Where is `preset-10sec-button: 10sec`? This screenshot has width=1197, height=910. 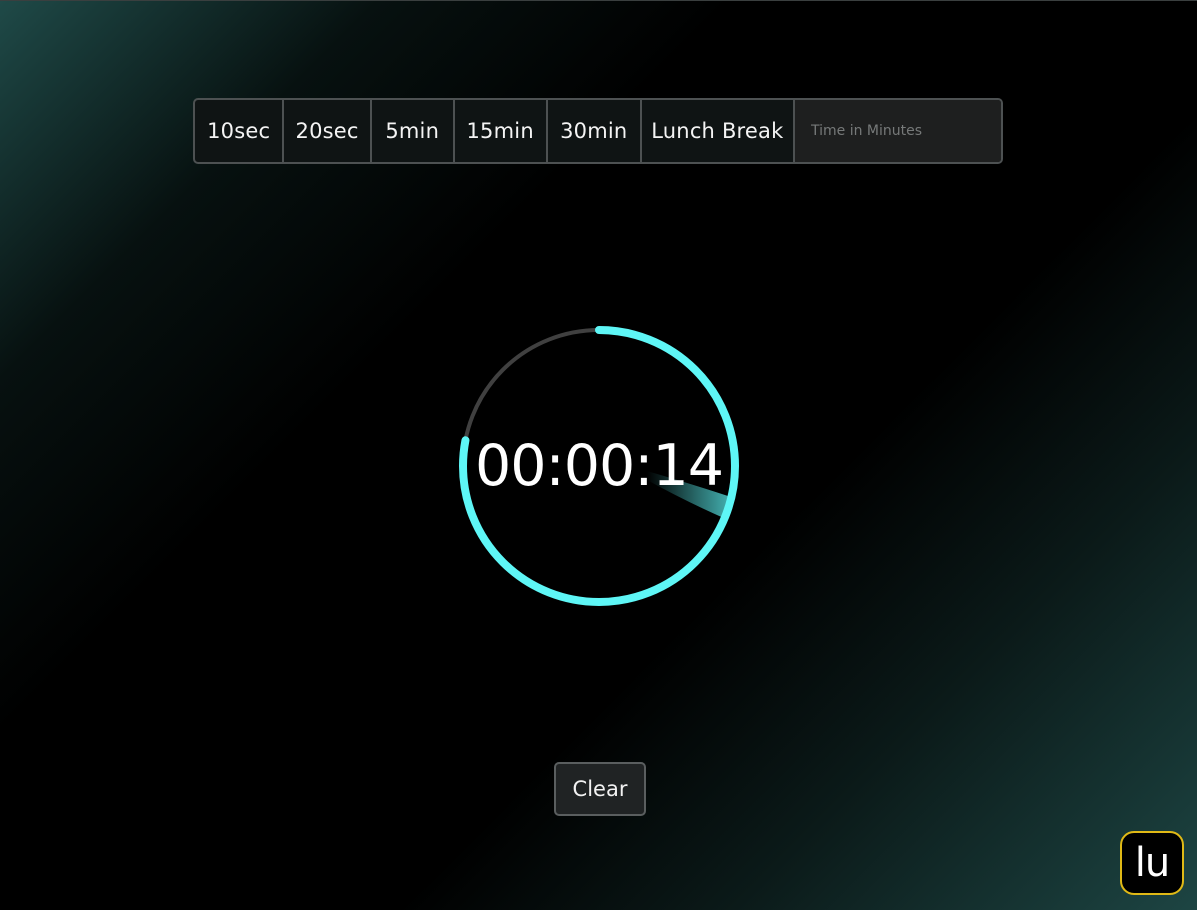
preset-10sec-button: 10sec is located at coordinates (240, 131).